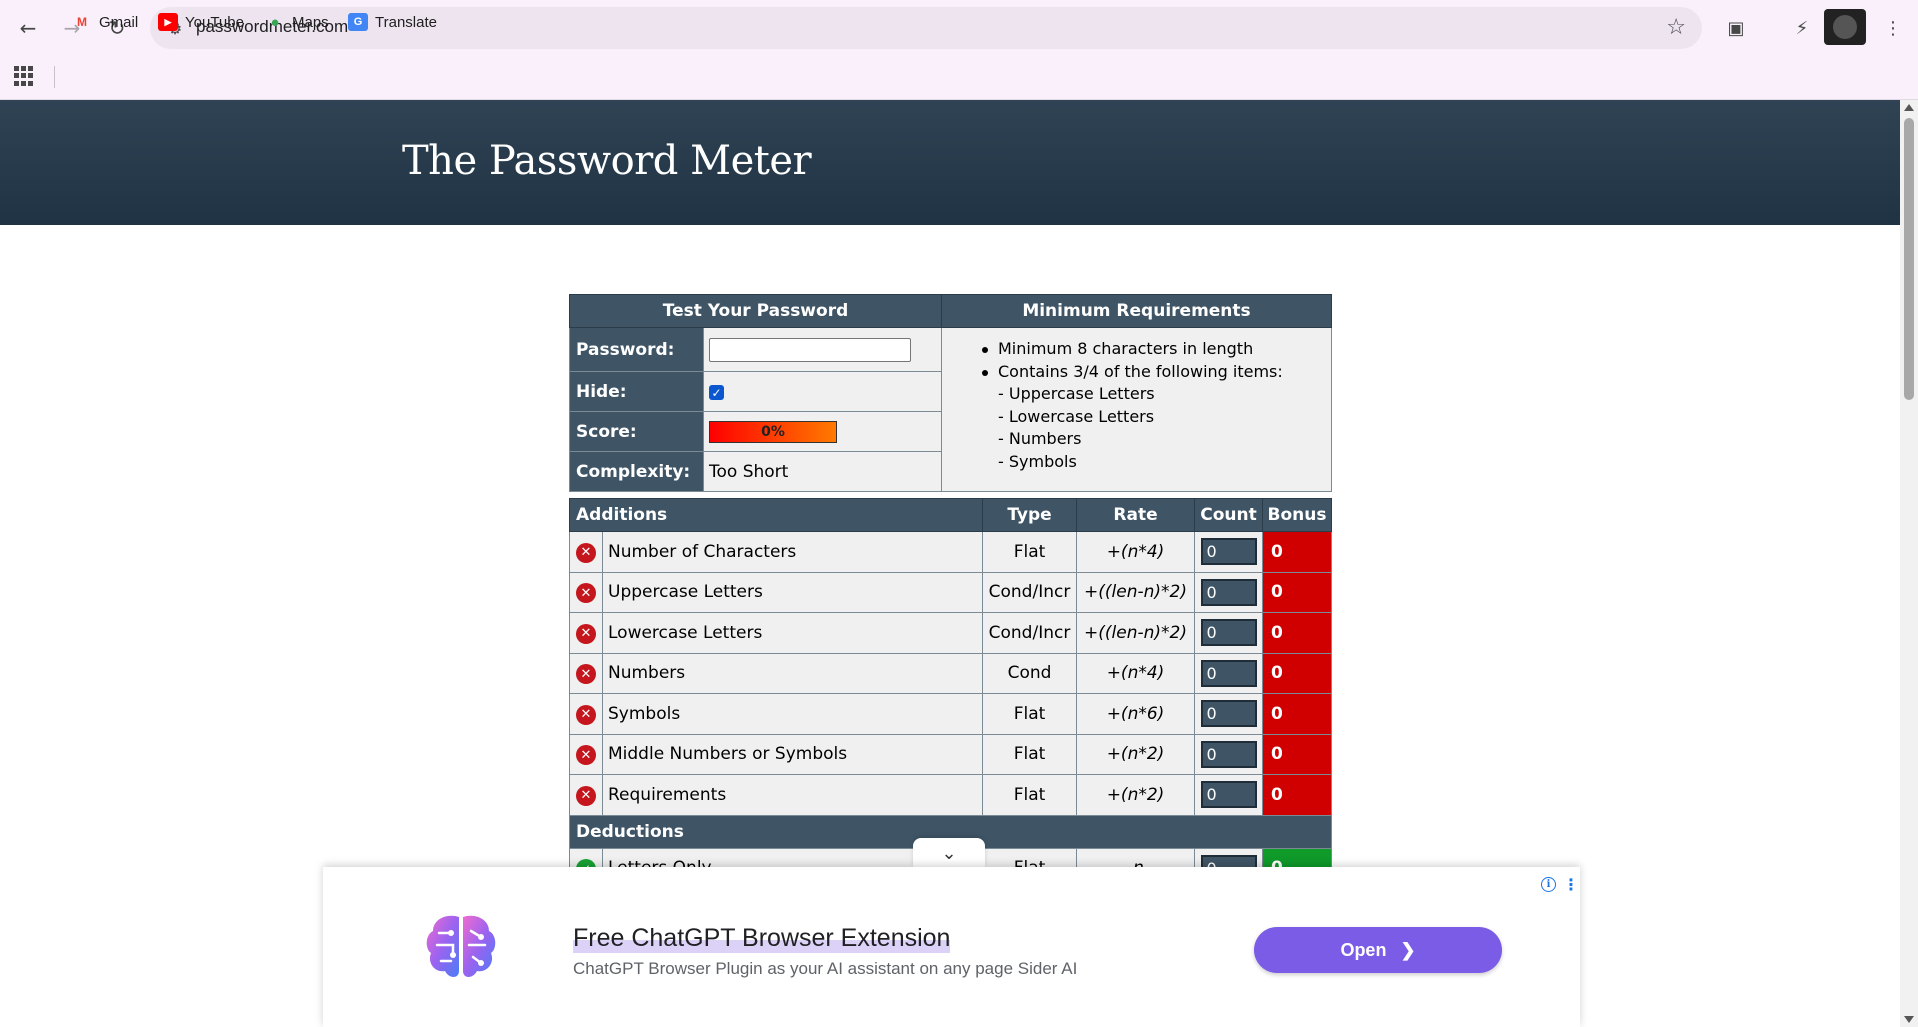 This screenshot has height=1027, width=1918. Describe the element at coordinates (1076, 393) in the screenshot. I see `requirement-item: - Uppercase Letters` at that location.